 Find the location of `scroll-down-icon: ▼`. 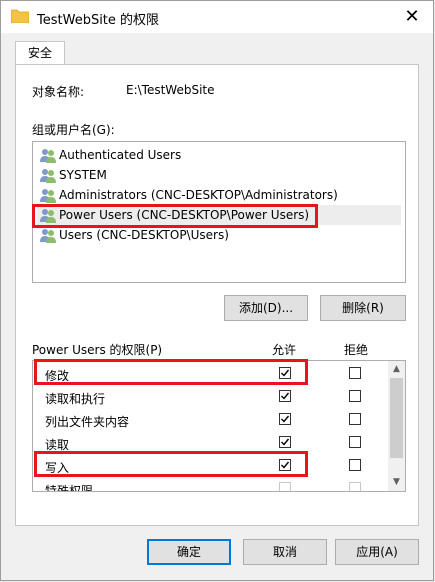

scroll-down-icon: ▼ is located at coordinates (396, 482).